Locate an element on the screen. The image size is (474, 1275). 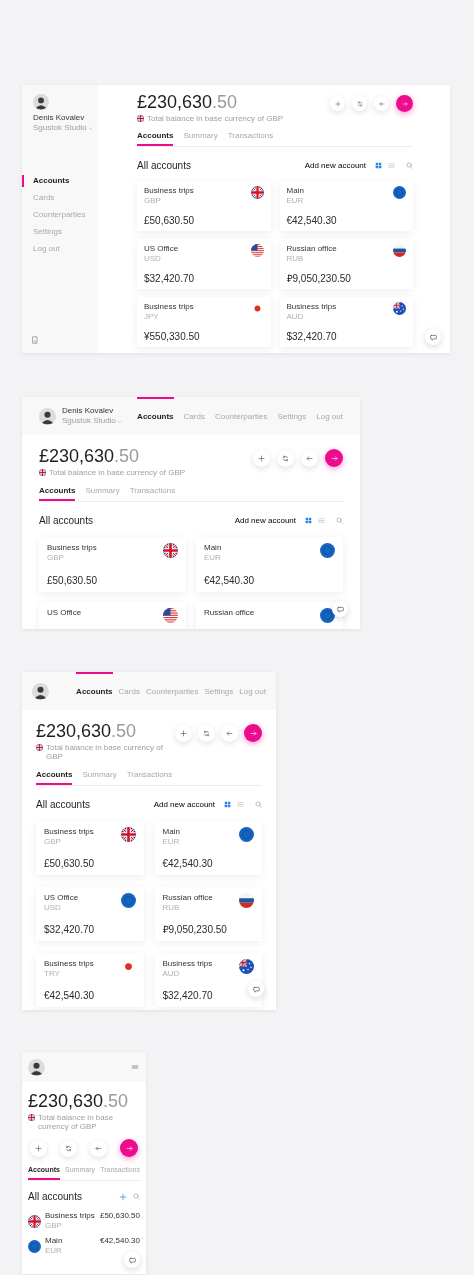
account-row: Business trips GBP £50,630.50 is located at coordinates (84, 1221).